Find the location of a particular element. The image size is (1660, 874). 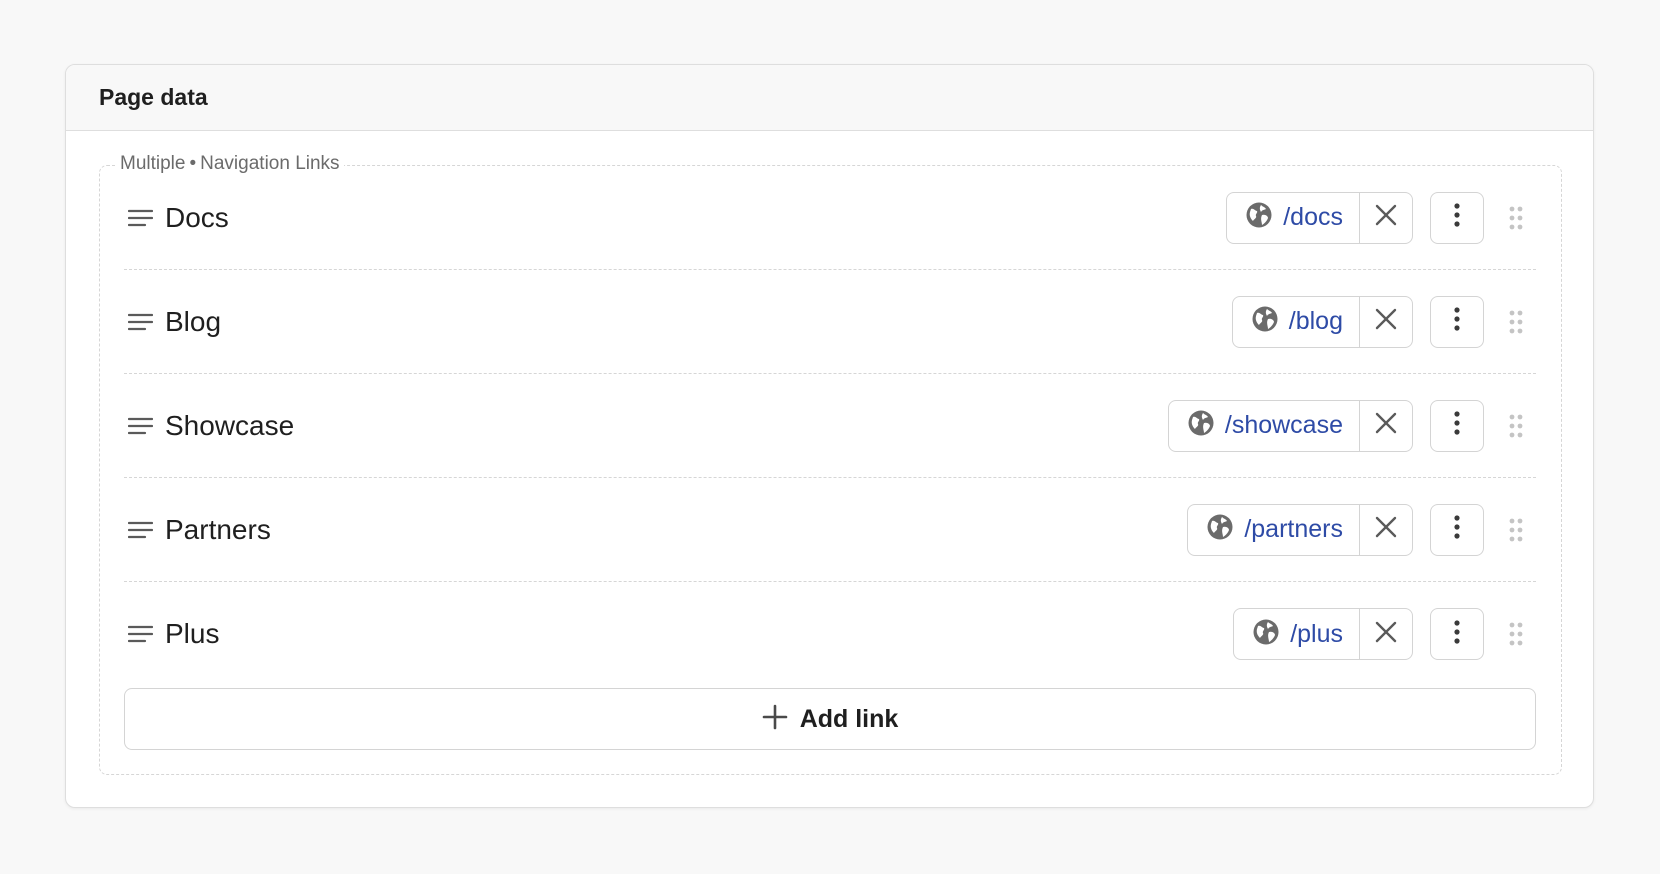

link-row: Partners /partners is located at coordinates (830, 530).